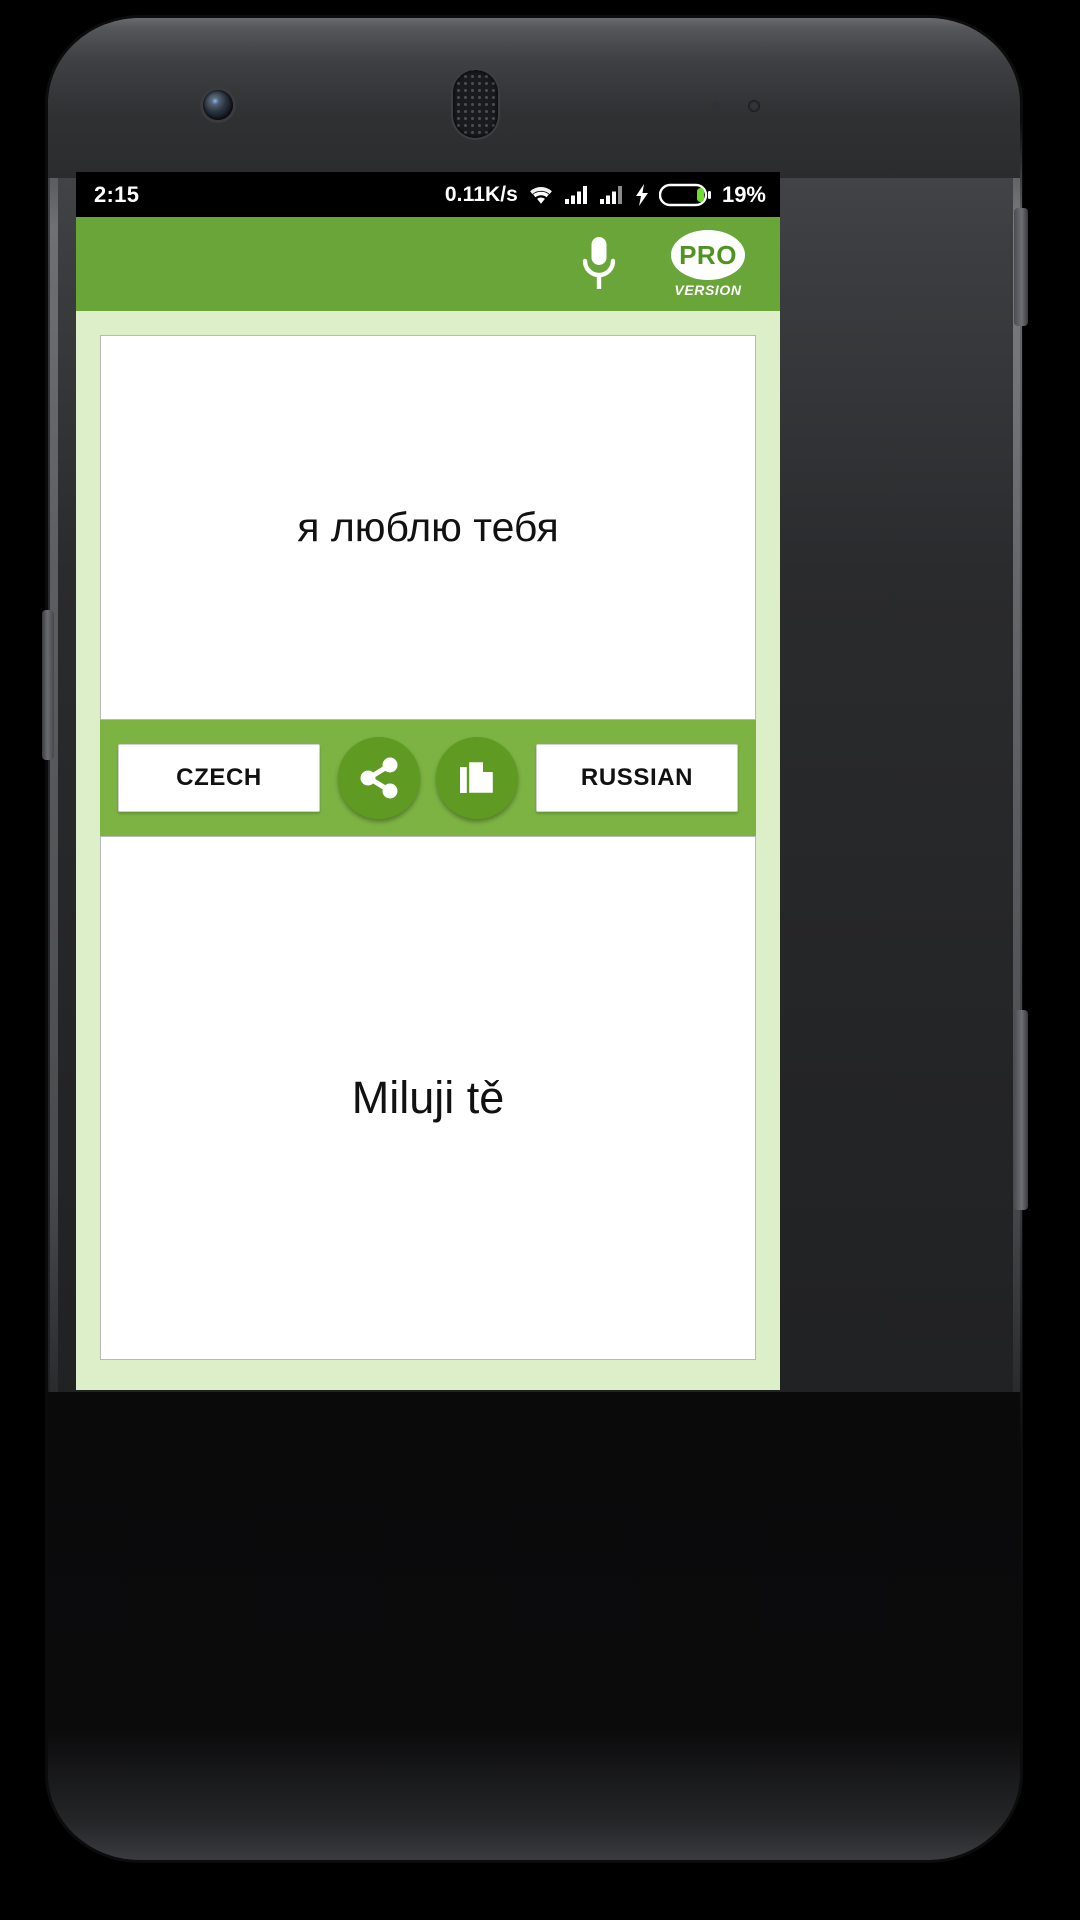  I want to click on front-camera-icon, so click(218, 105).